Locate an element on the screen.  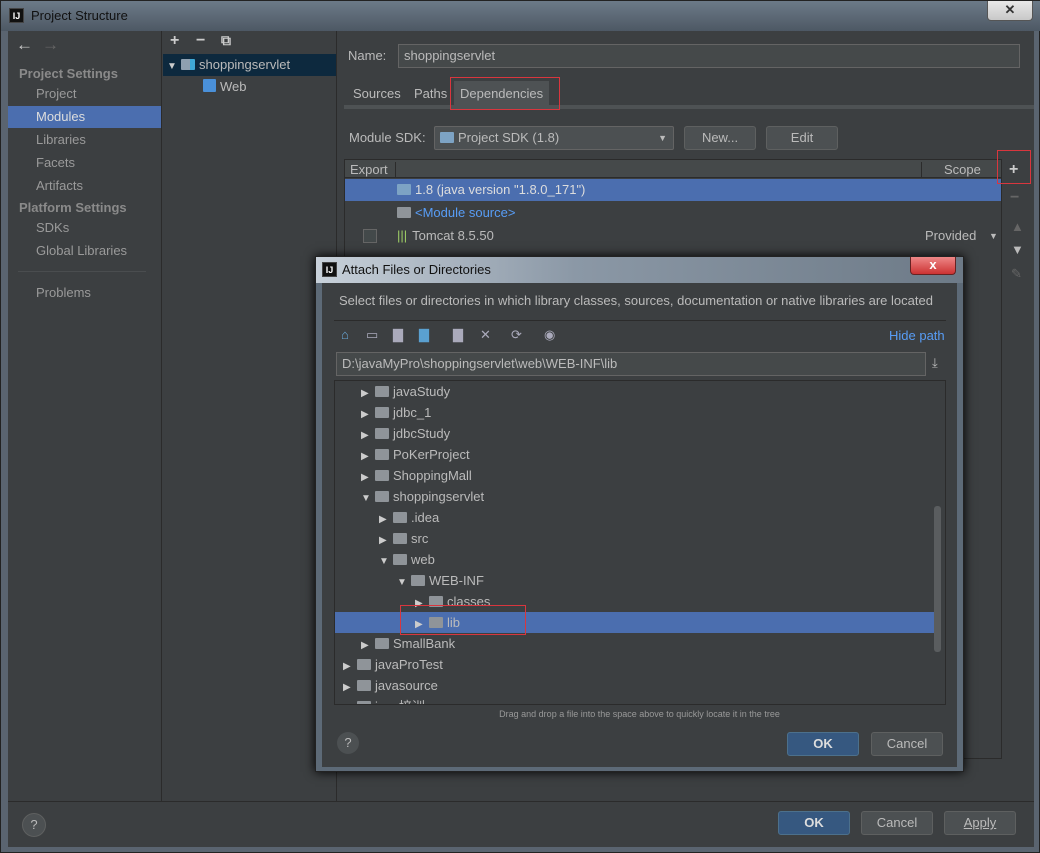
module-tree-item: ▼ shoppingservlet is located at coordinates (249, 65).